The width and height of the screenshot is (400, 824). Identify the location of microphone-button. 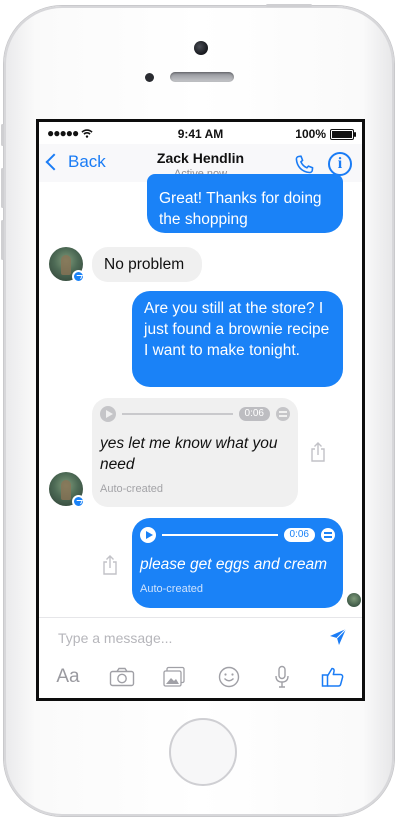
(282, 677).